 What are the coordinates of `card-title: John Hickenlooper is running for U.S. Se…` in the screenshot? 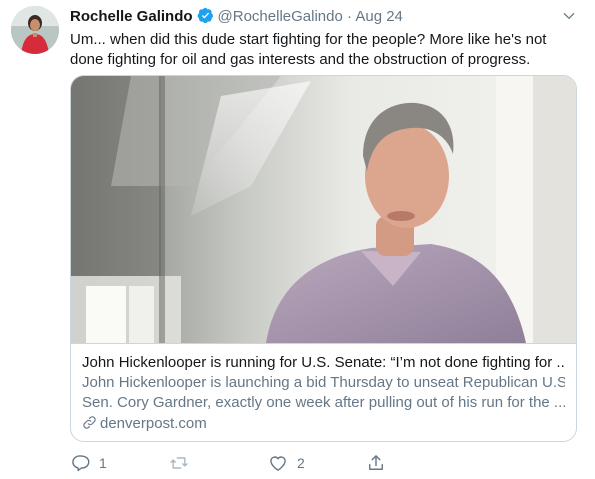 It's located at (323, 363).